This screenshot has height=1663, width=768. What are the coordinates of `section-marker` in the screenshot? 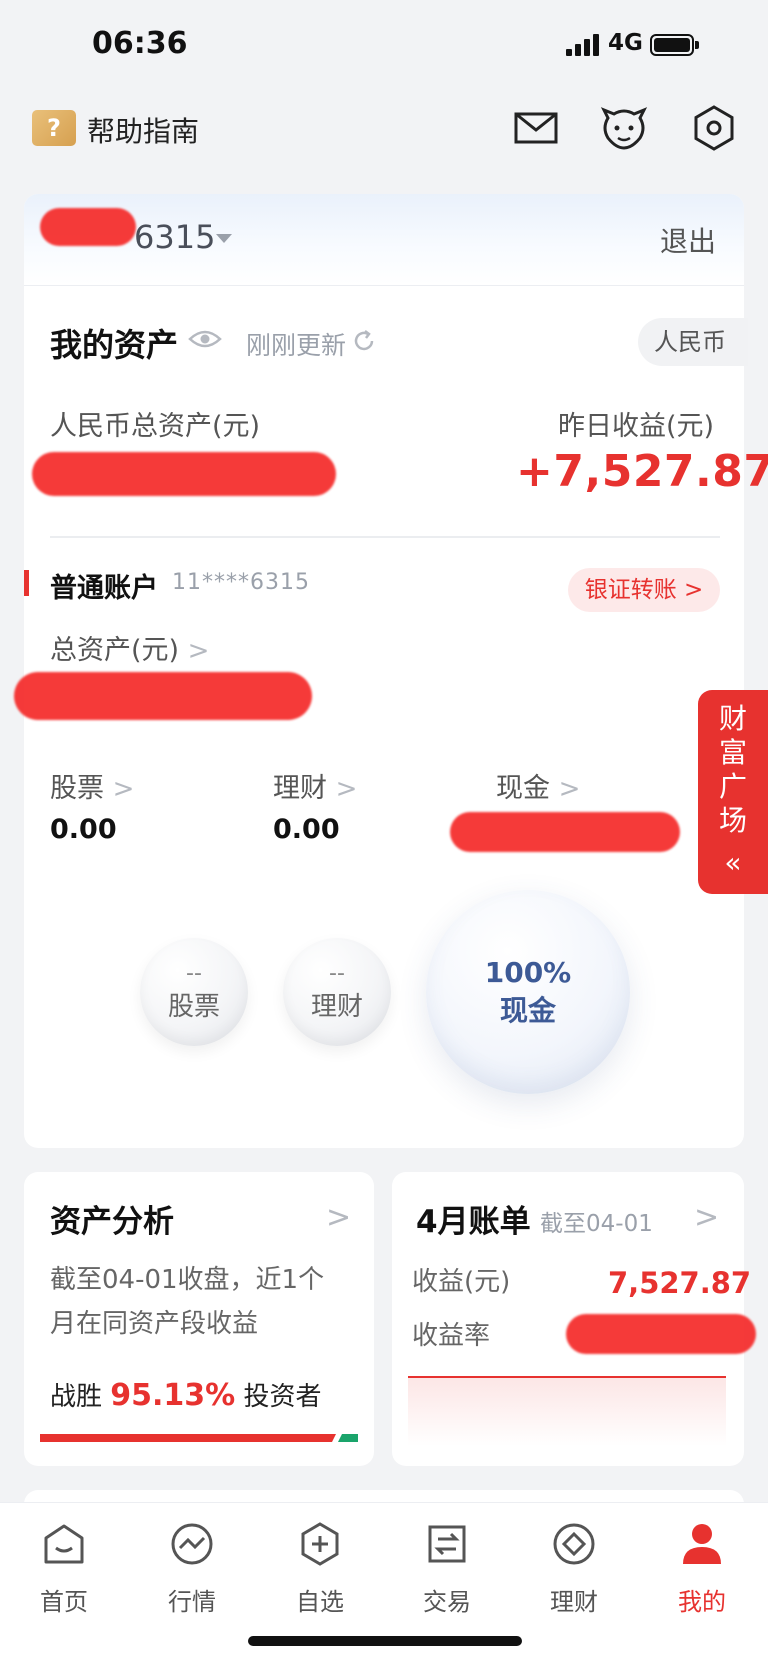 It's located at (26, 583).